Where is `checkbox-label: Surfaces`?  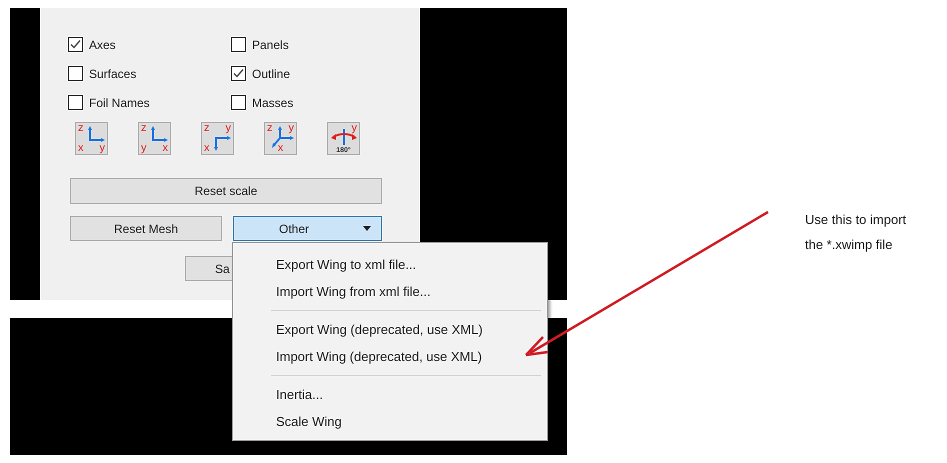 checkbox-label: Surfaces is located at coordinates (112, 74).